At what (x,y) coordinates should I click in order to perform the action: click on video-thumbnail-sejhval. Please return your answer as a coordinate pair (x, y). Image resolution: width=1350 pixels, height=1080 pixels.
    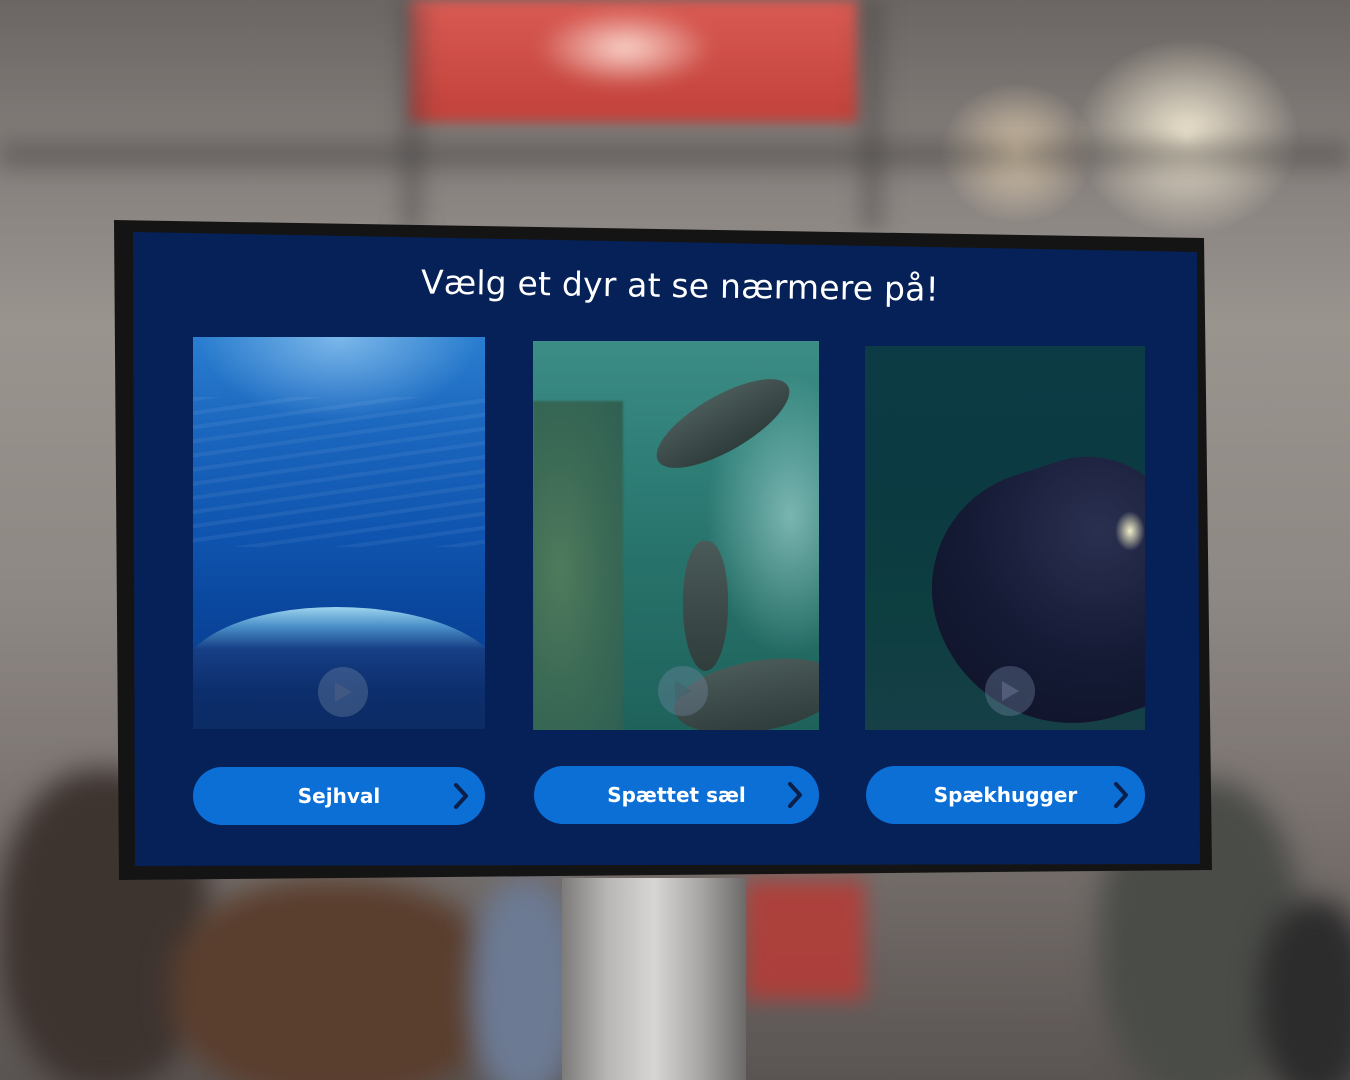
    Looking at the image, I should click on (339, 533).